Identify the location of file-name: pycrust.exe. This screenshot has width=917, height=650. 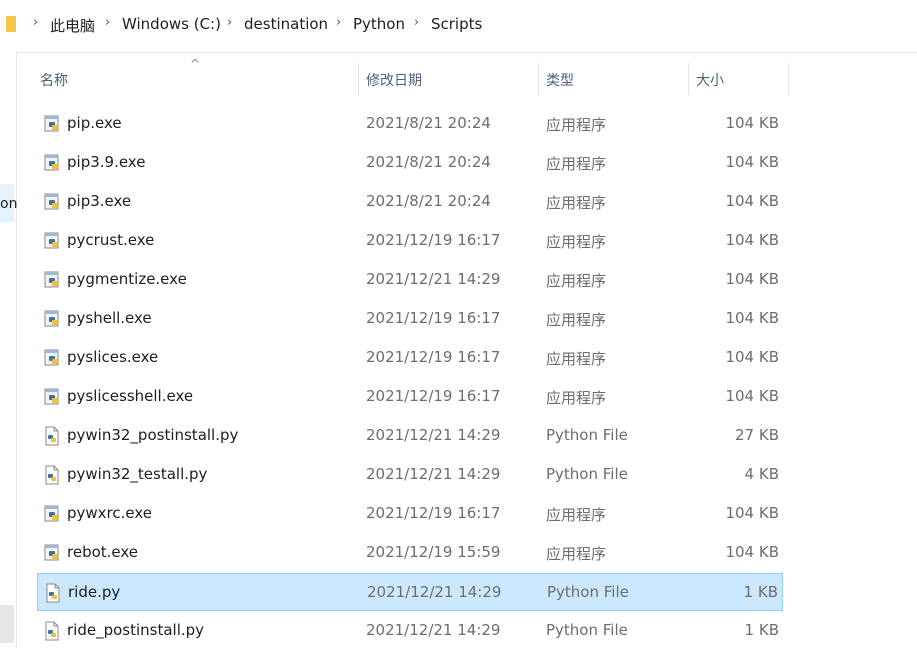
(111, 240).